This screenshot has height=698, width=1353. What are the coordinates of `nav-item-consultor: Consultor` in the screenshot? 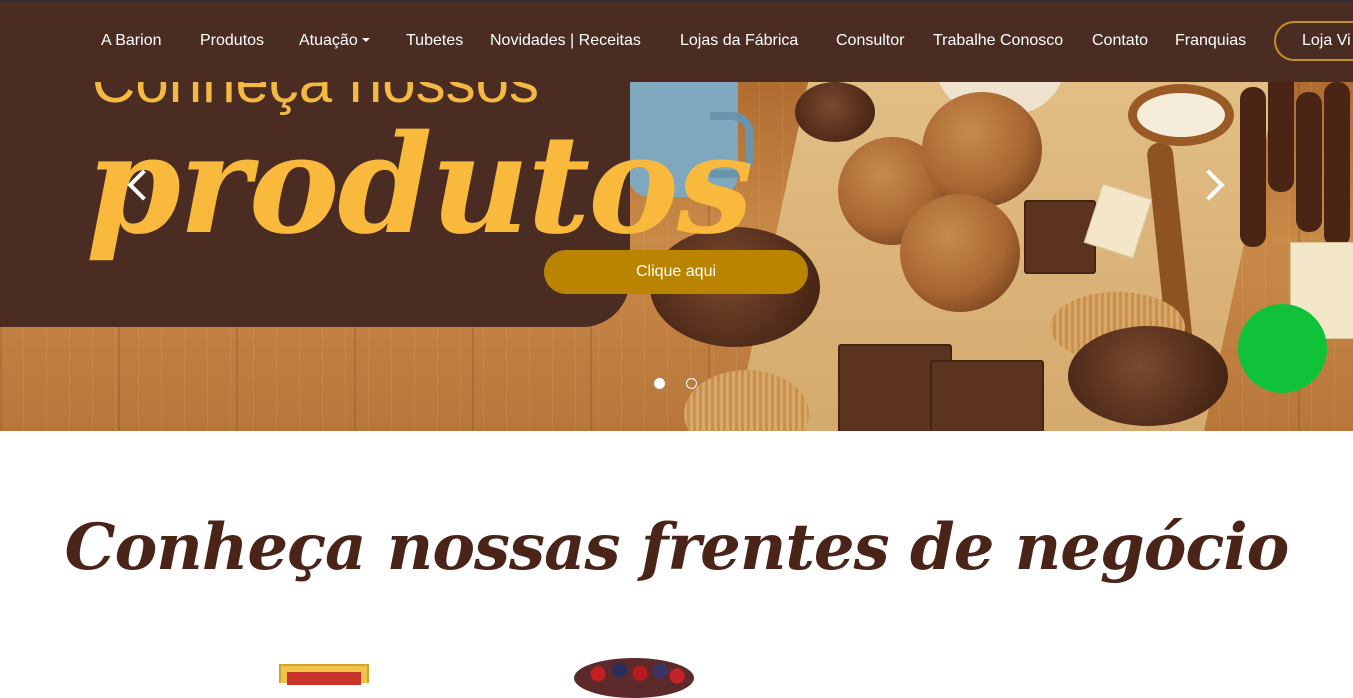 It's located at (870, 41).